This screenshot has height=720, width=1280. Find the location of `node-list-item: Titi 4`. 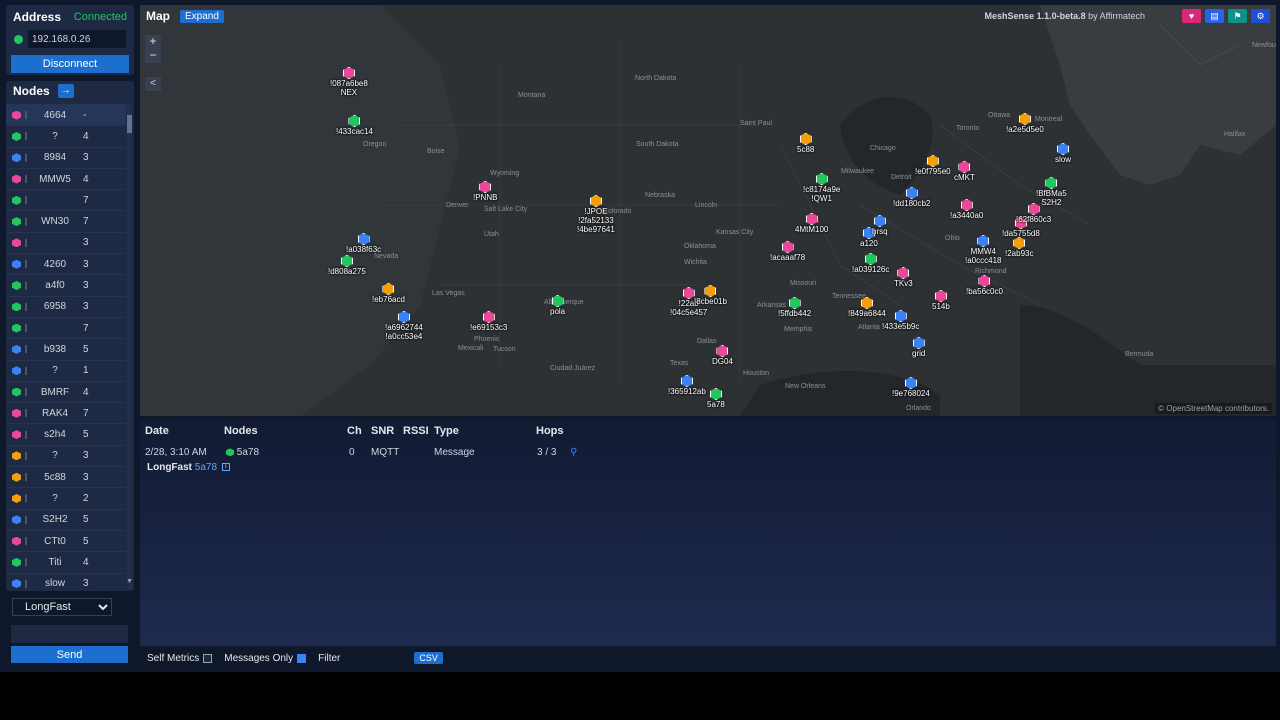

node-list-item: Titi 4 is located at coordinates (66, 561).